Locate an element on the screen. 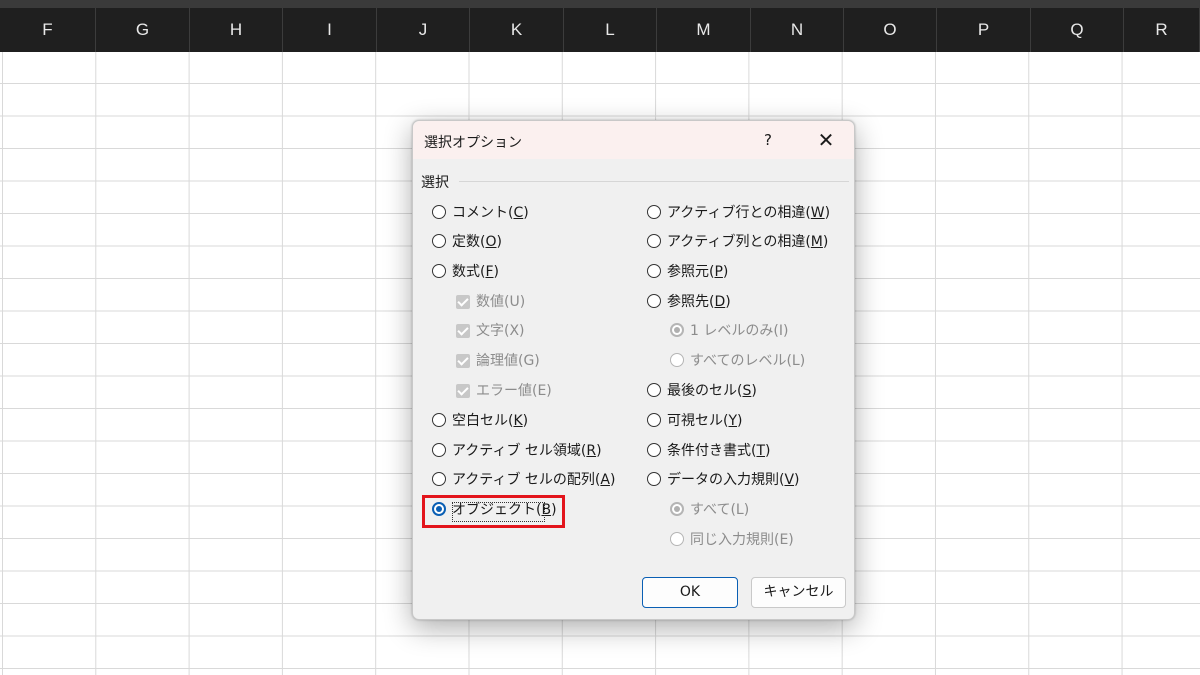 The height and width of the screenshot is (675, 1200). window-top-bar is located at coordinates (600, 4).